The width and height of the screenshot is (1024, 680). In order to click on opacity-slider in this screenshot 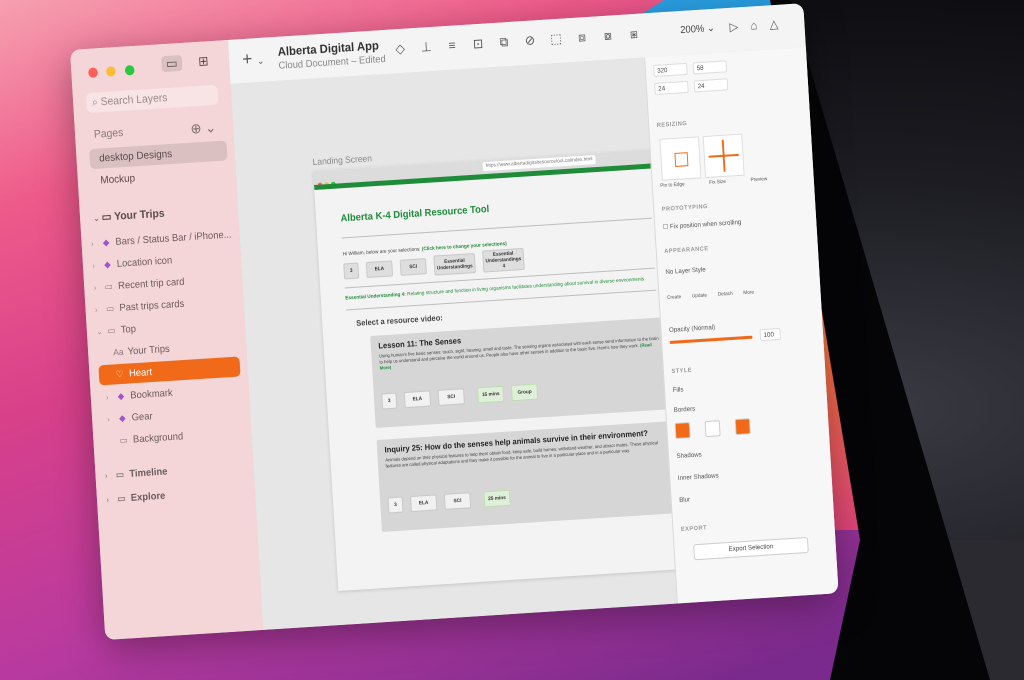, I will do `click(711, 339)`.